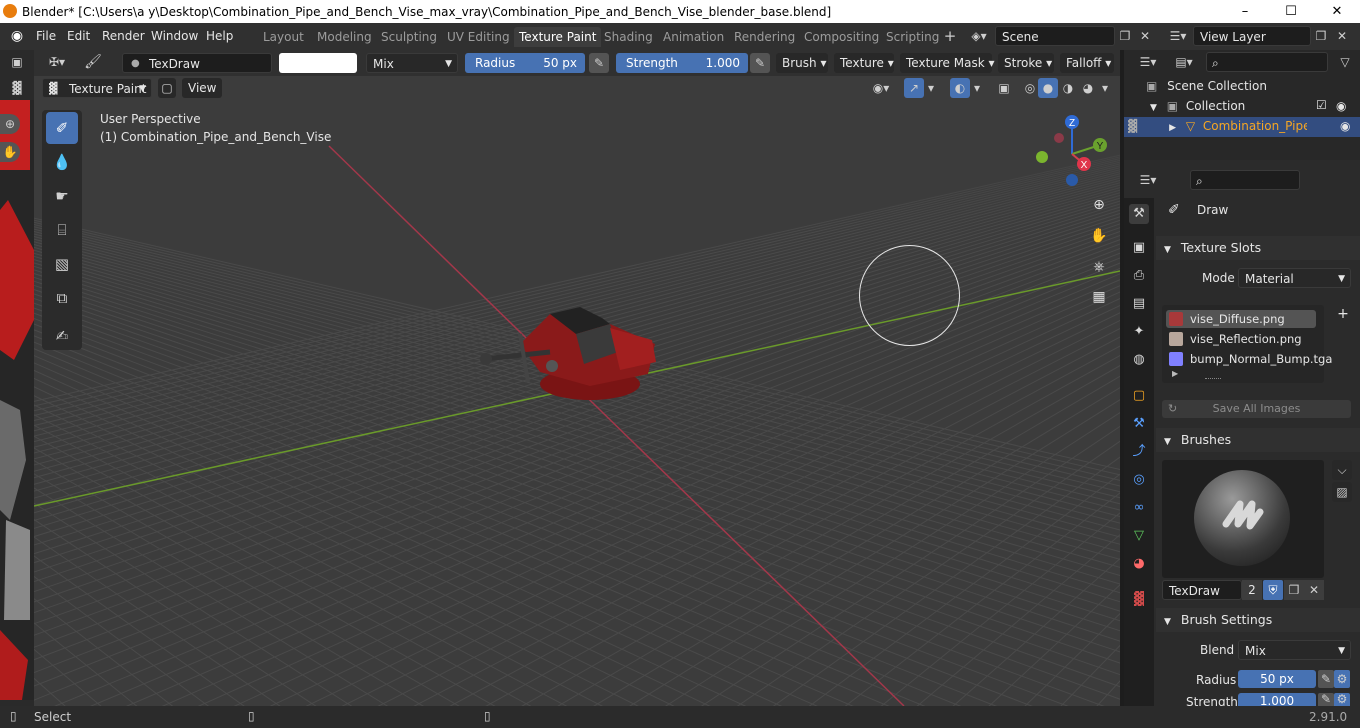 This screenshot has height=728, width=1360. I want to click on tab-layout: Layout, so click(283, 37).